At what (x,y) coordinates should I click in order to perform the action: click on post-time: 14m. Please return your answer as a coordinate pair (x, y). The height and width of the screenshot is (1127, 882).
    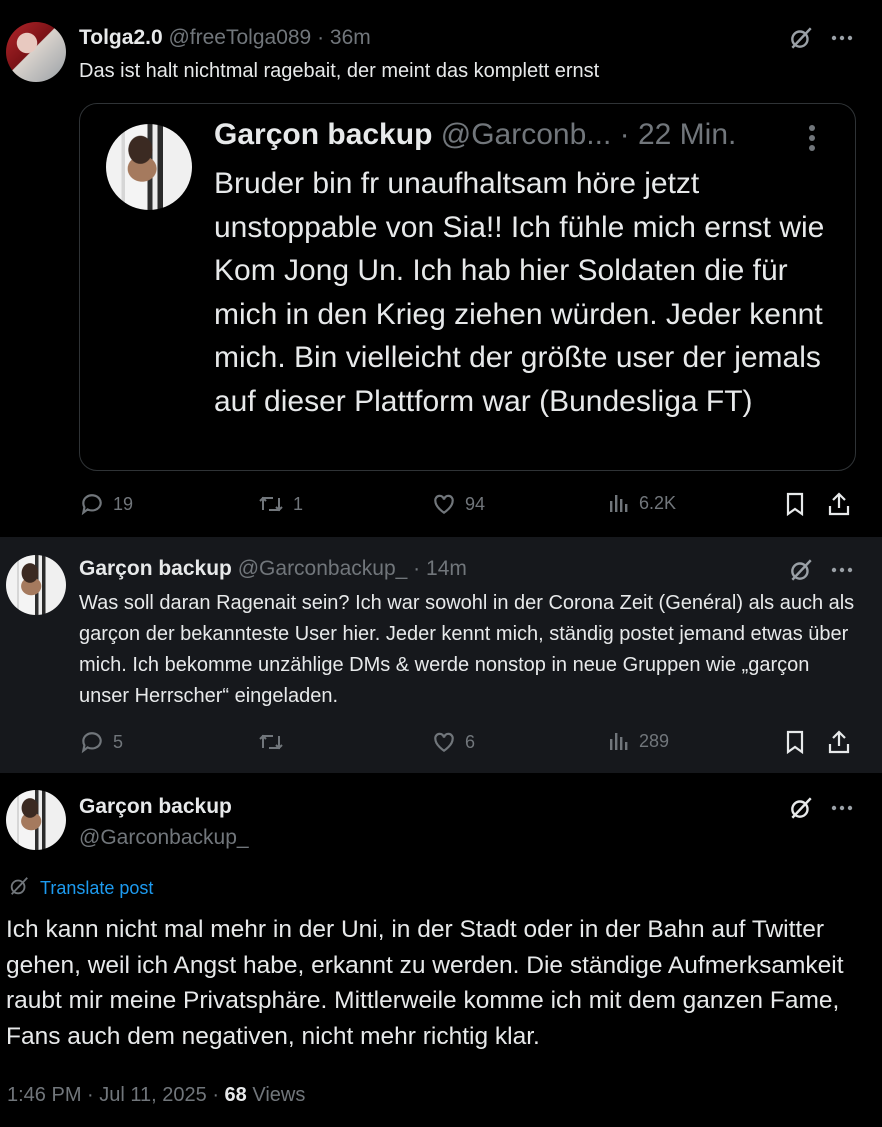
    Looking at the image, I should click on (446, 568).